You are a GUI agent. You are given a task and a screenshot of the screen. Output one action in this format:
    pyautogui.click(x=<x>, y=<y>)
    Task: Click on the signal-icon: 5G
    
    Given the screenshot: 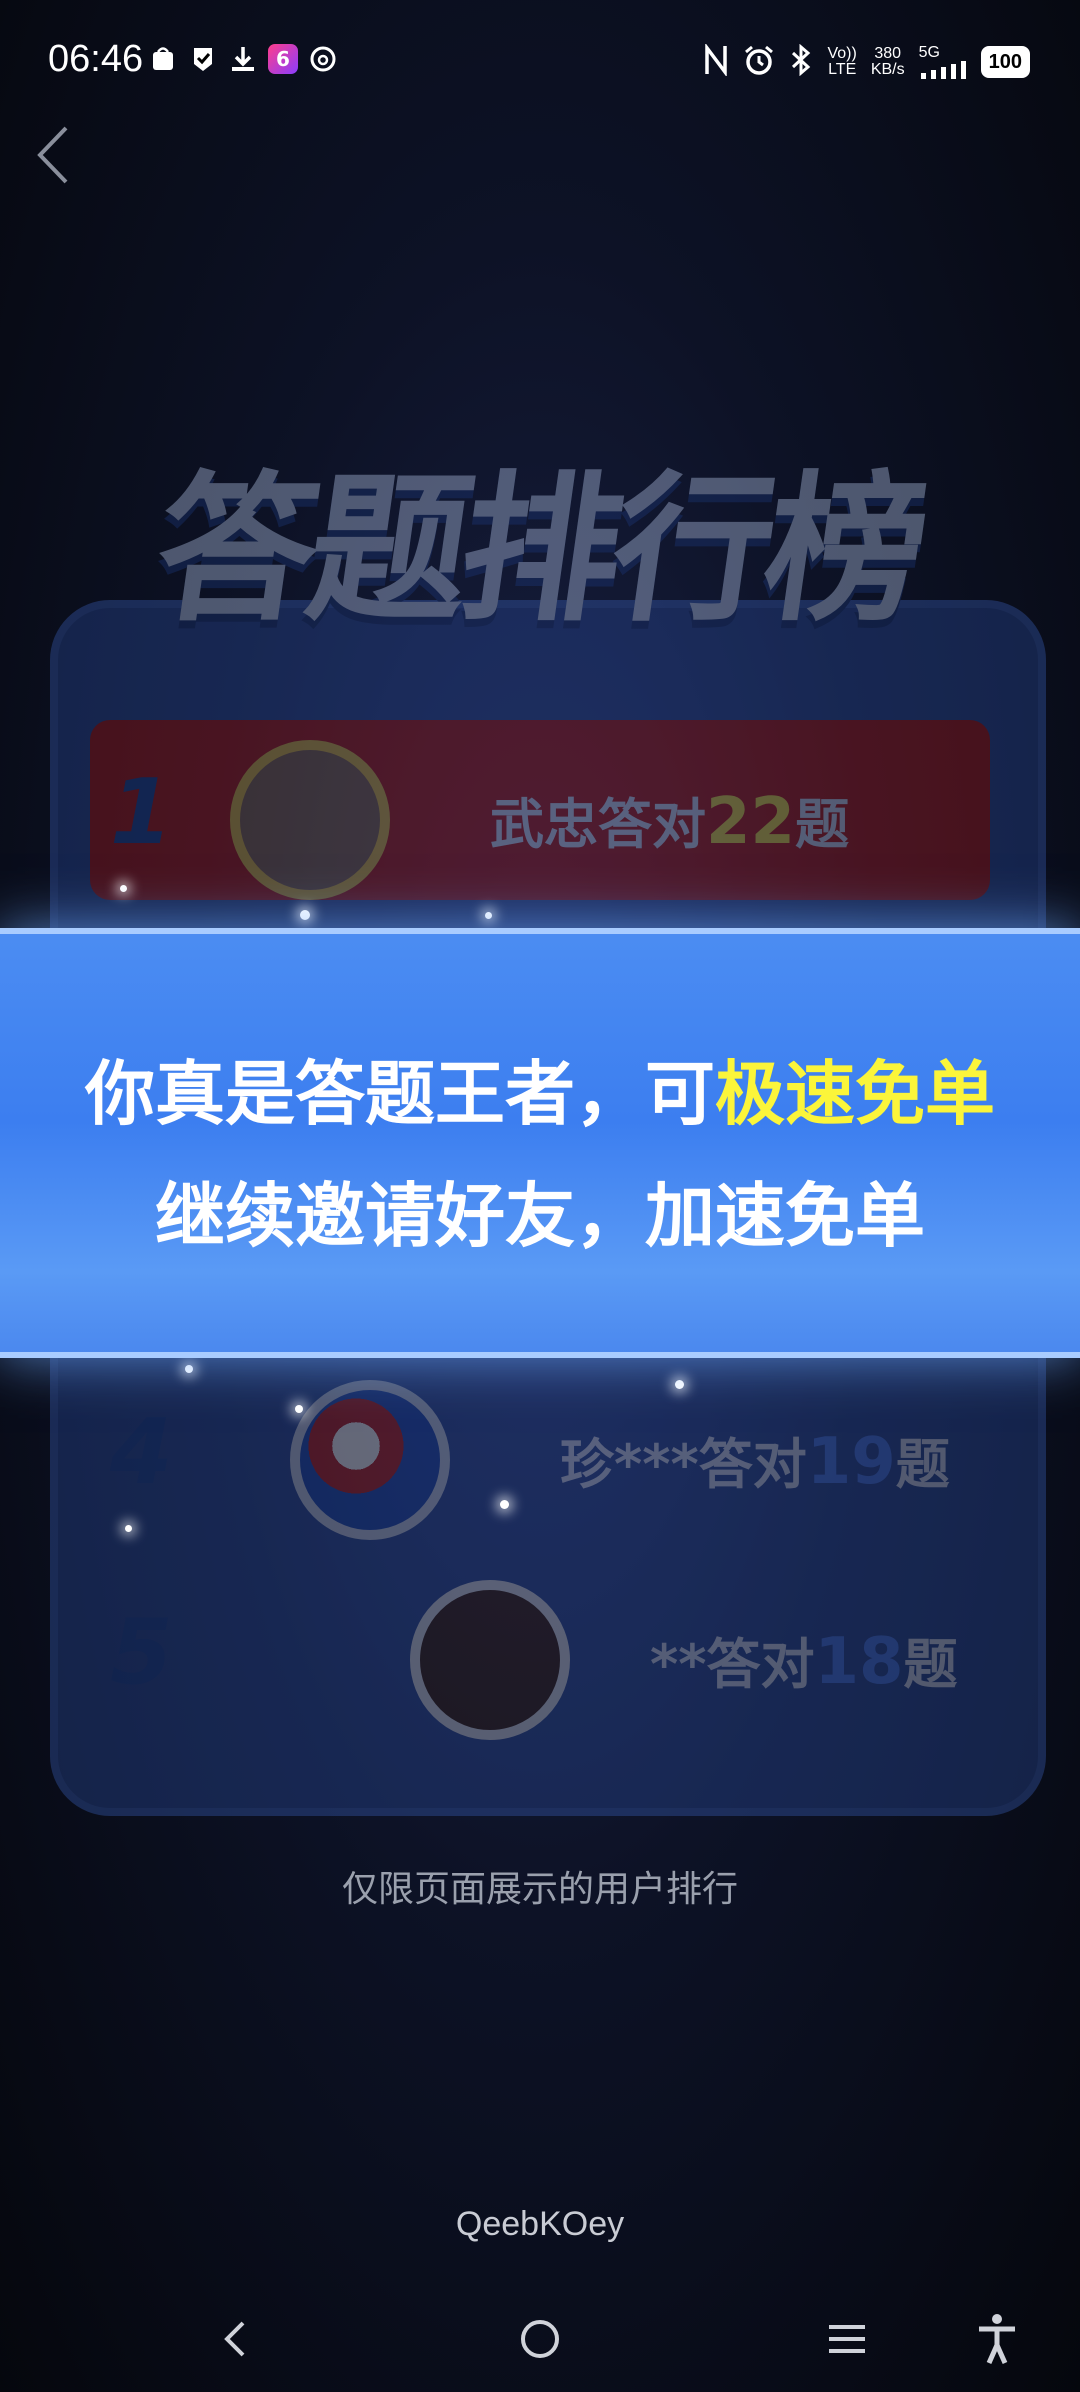 What is the action you would take?
    pyautogui.click(x=943, y=62)
    